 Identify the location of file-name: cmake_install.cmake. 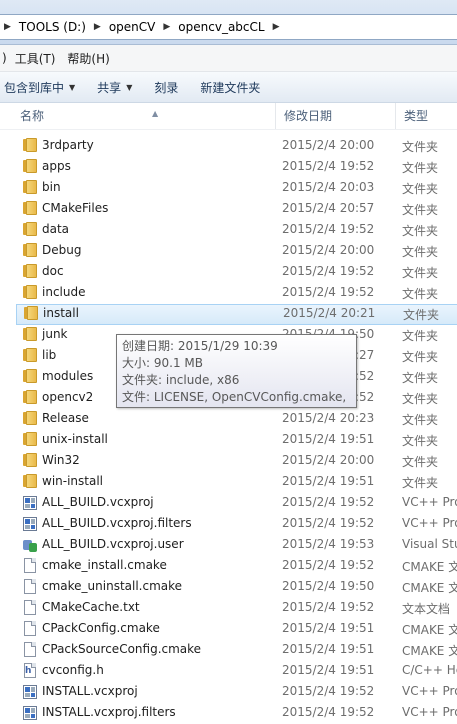
(104, 565).